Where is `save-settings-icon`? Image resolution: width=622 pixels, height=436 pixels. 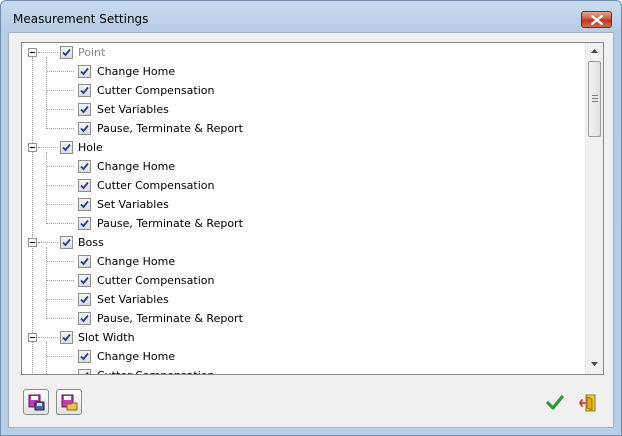 save-settings-icon is located at coordinates (36, 402).